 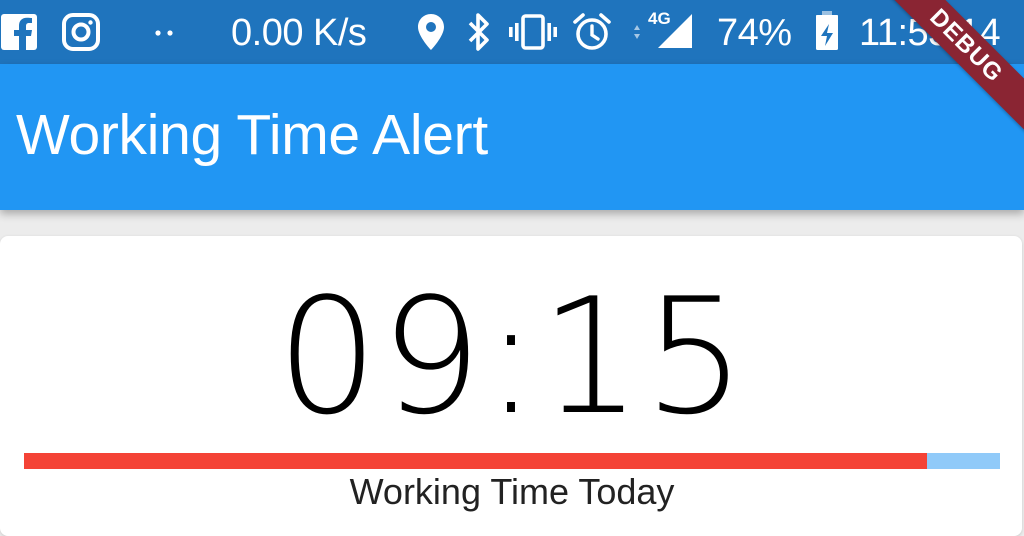 I want to click on working-time-subtitle: Working Time Today, so click(x=512, y=491).